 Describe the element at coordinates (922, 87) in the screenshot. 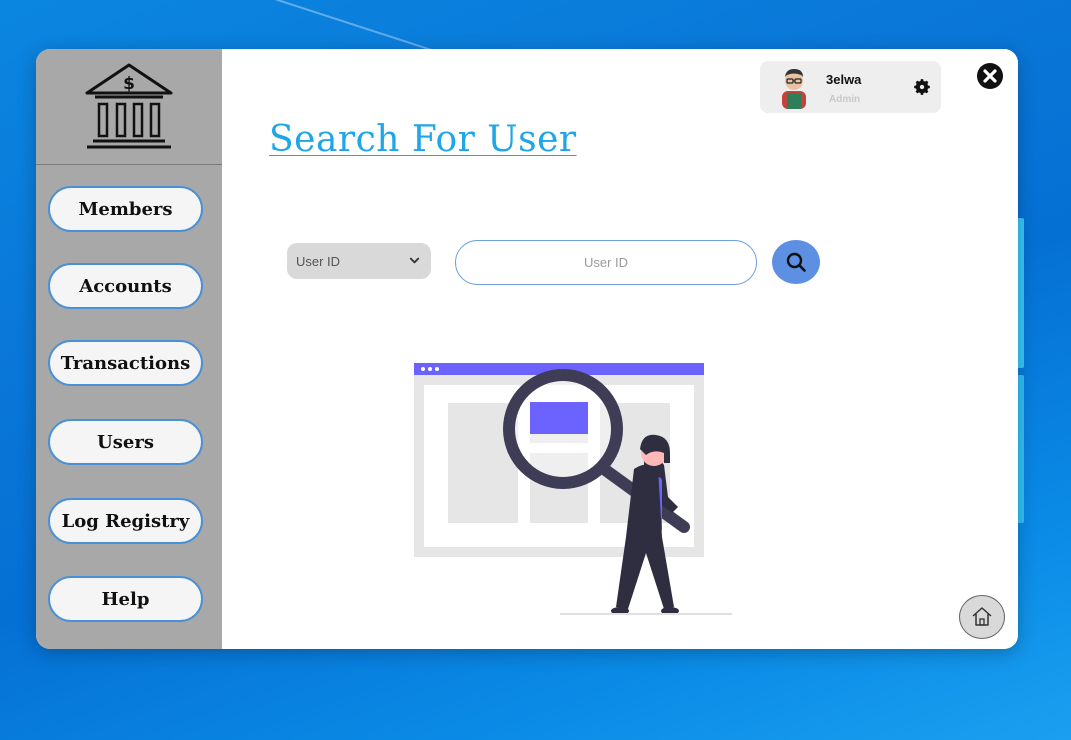

I see `gear-icon` at that location.